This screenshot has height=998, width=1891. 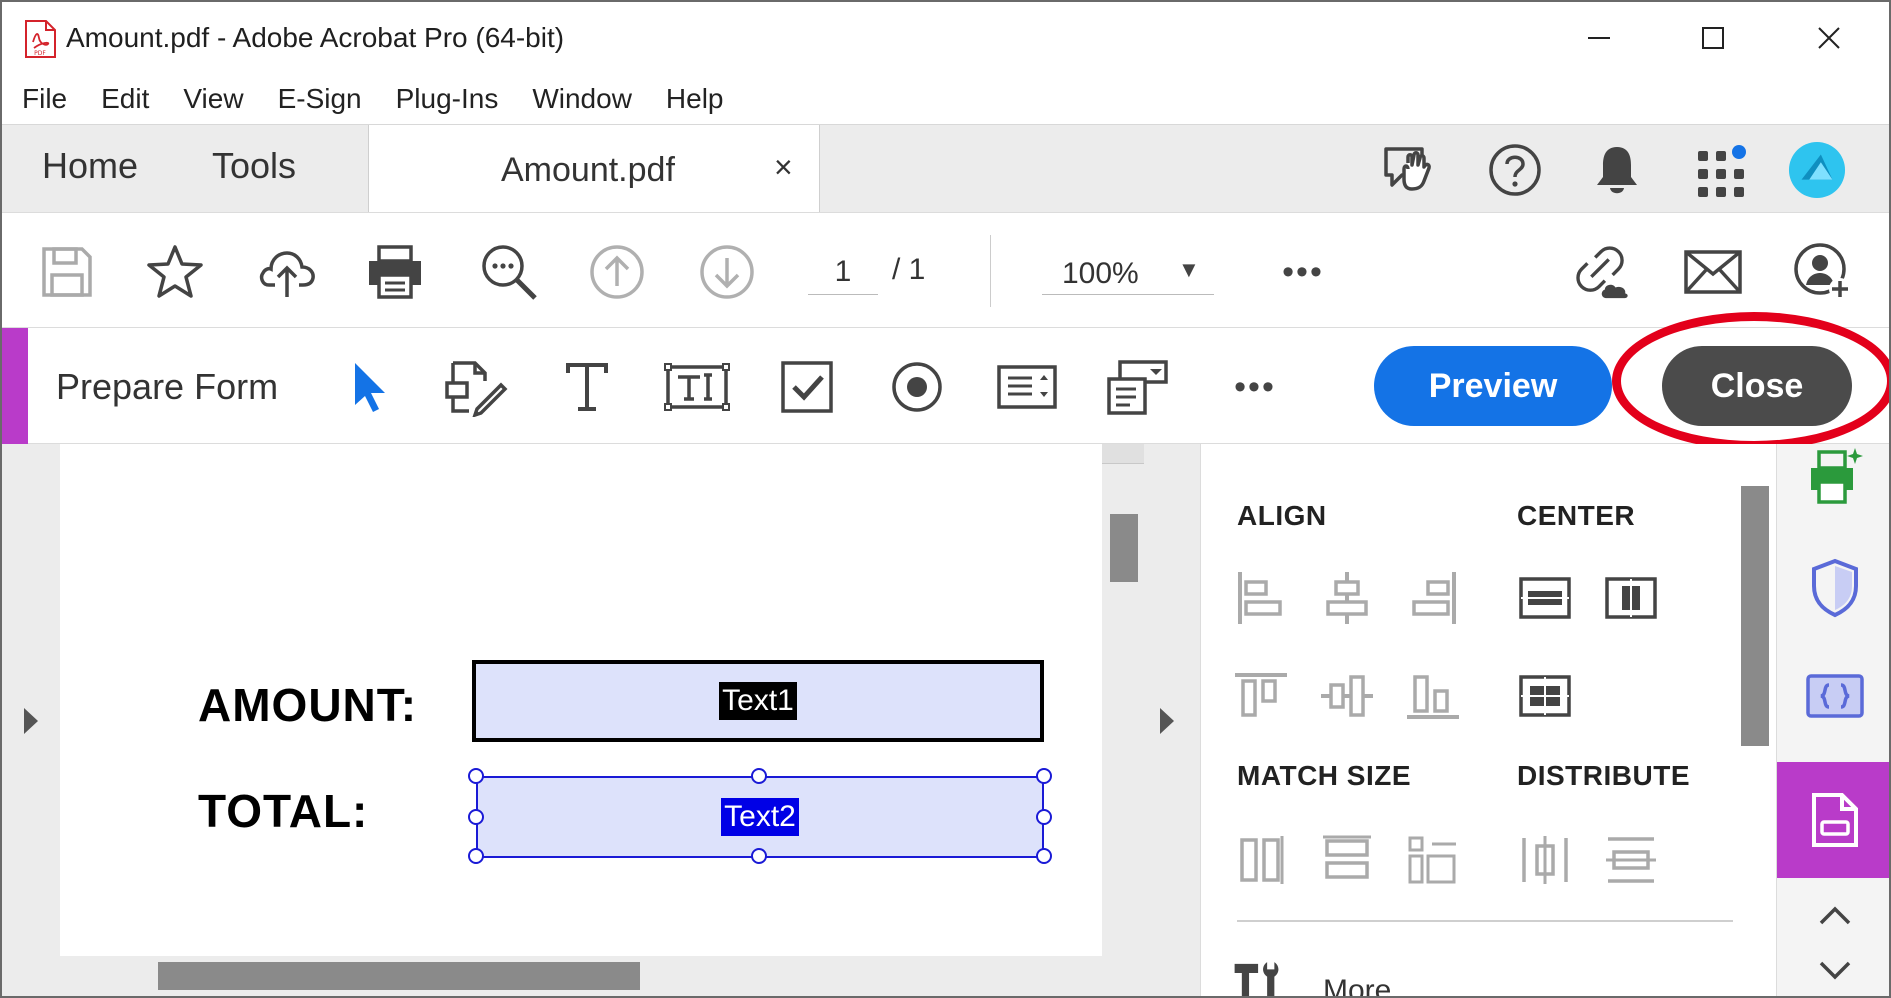 What do you see at coordinates (843, 272) in the screenshot?
I see `page-number-input: 1` at bounding box center [843, 272].